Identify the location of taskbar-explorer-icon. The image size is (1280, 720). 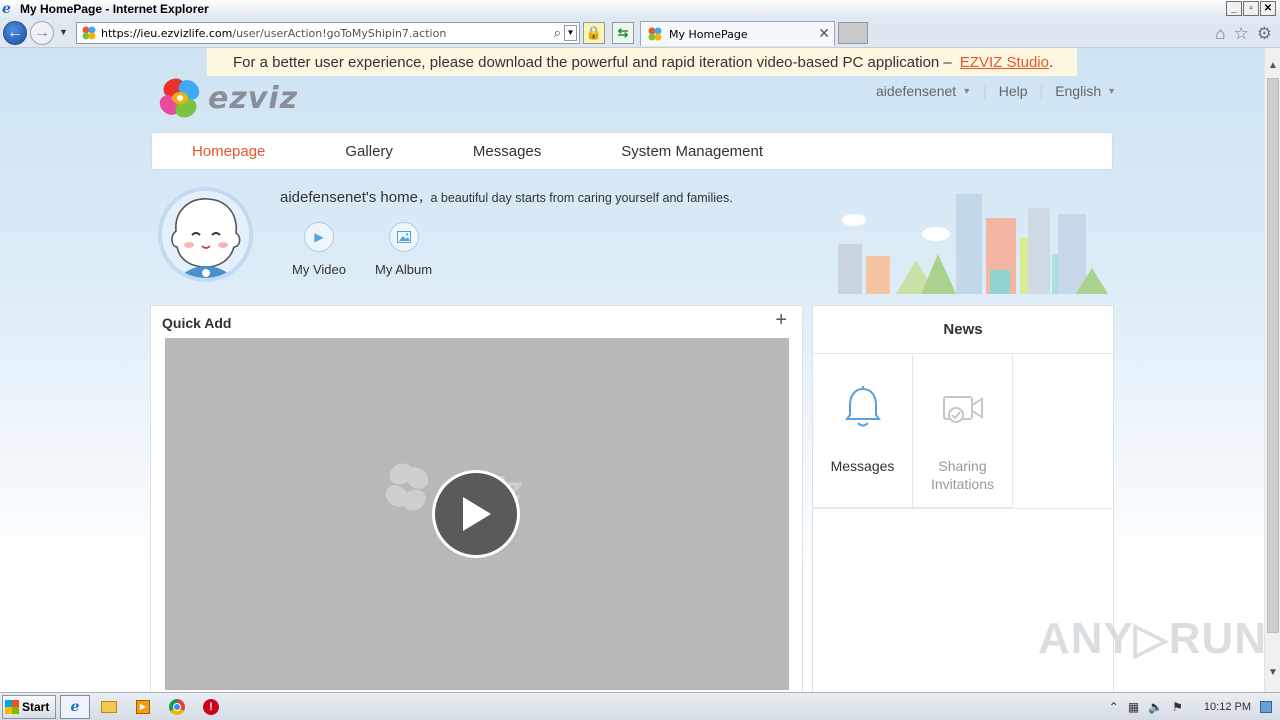
(109, 707).